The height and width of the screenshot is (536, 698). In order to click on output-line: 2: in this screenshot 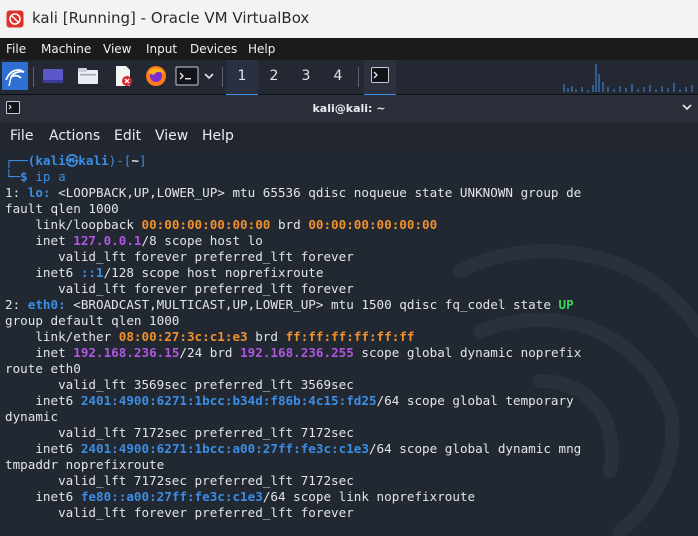, I will do `click(16, 304)`.